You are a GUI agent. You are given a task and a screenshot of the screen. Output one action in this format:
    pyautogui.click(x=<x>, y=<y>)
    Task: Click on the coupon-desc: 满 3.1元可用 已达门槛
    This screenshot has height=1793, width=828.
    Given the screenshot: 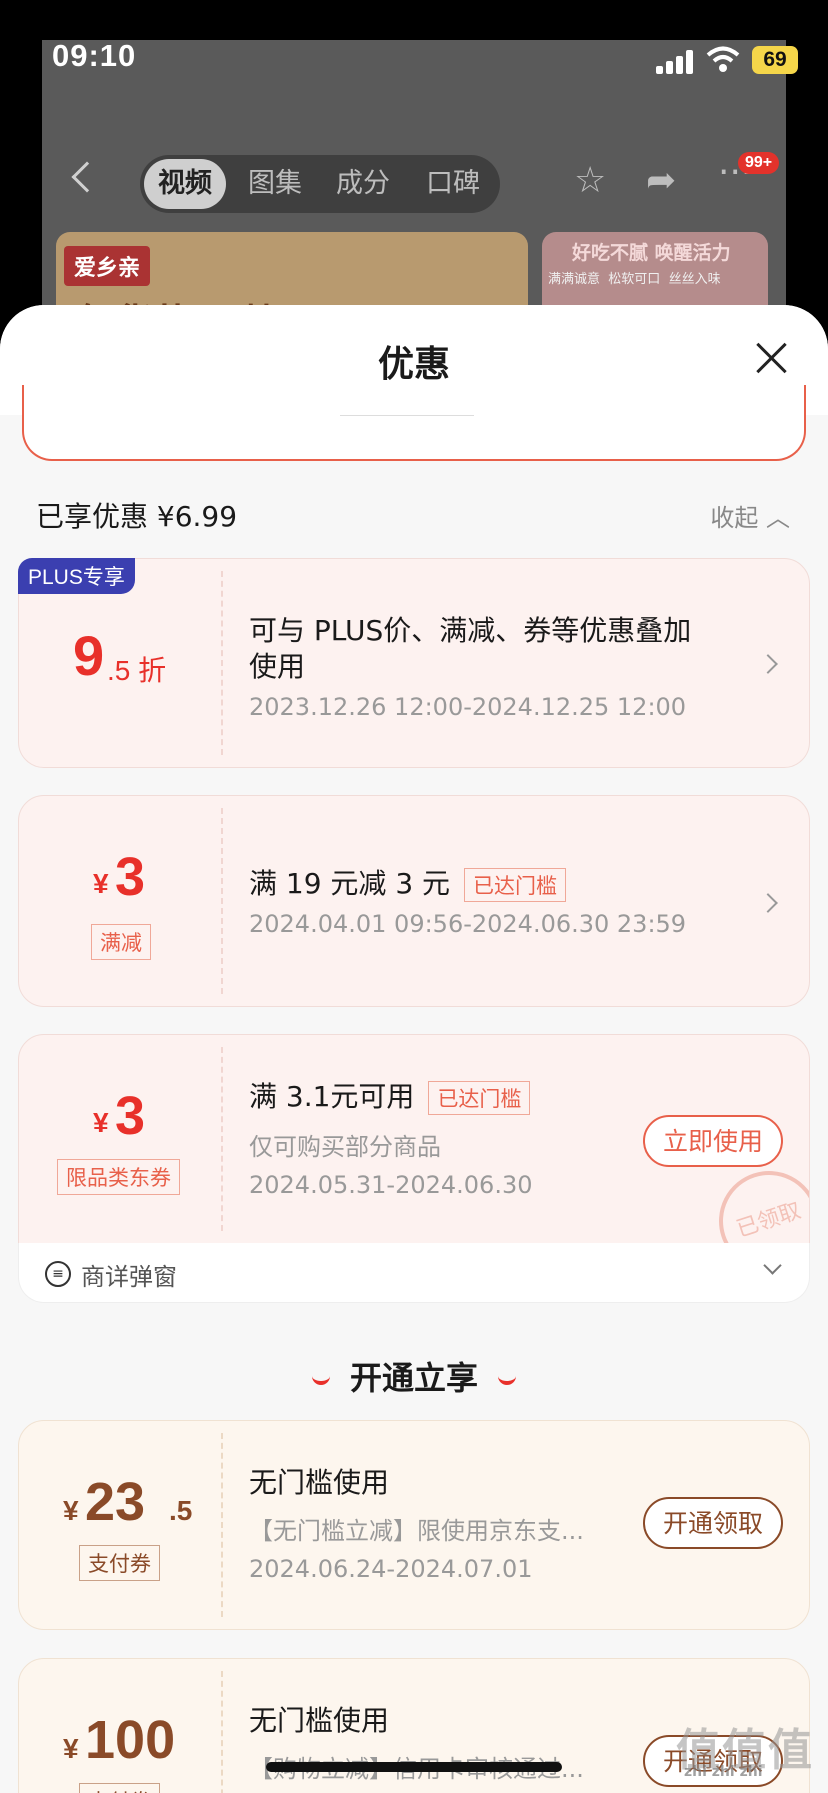 What is the action you would take?
    pyautogui.click(x=390, y=1095)
    